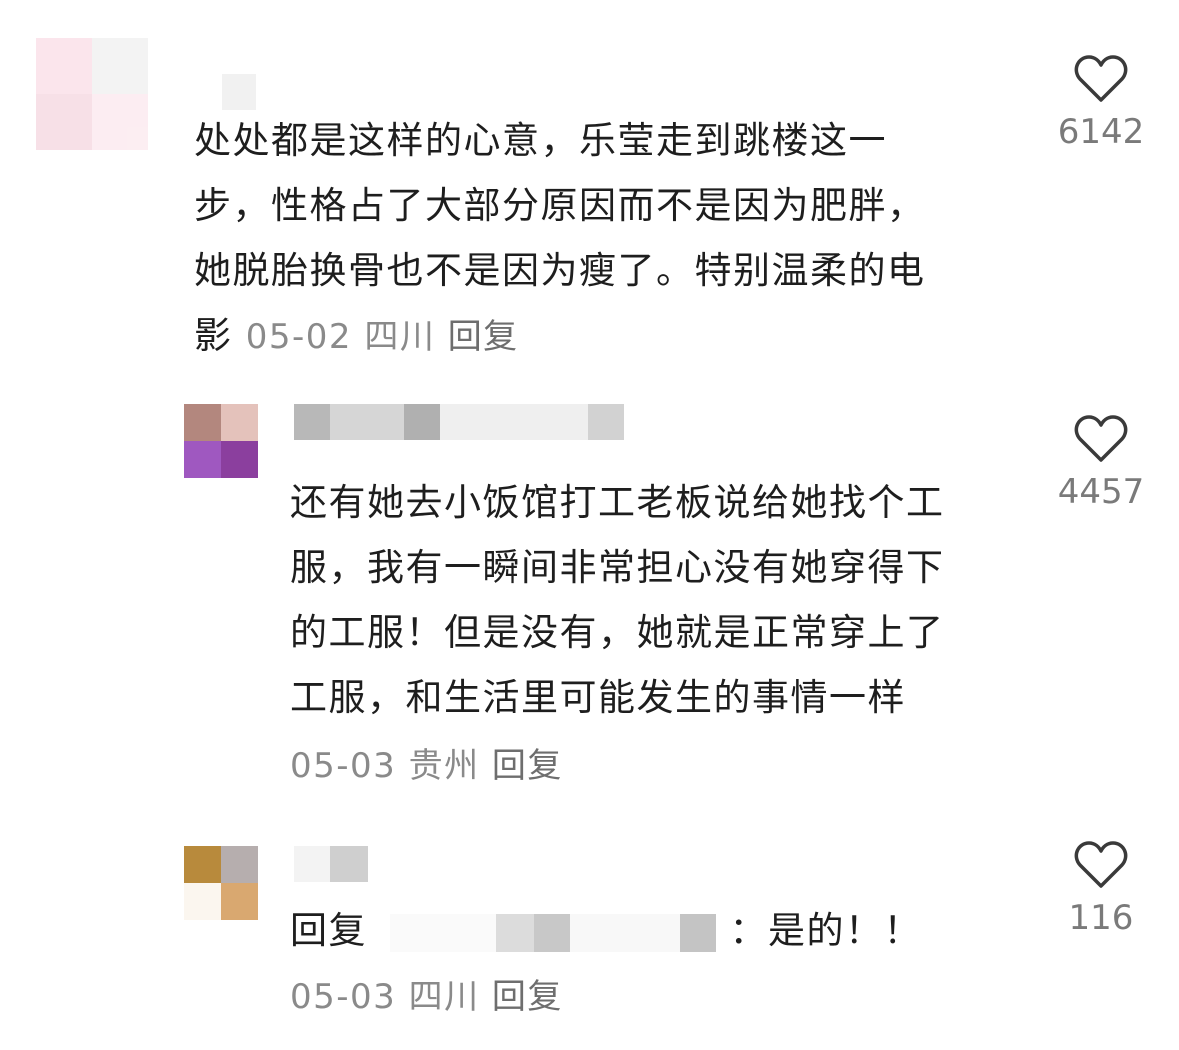 The width and height of the screenshot is (1179, 1050). Describe the element at coordinates (617, 502) in the screenshot. I see `comment-line: 还有她去小饭馆打工老板说给她找个工` at that location.